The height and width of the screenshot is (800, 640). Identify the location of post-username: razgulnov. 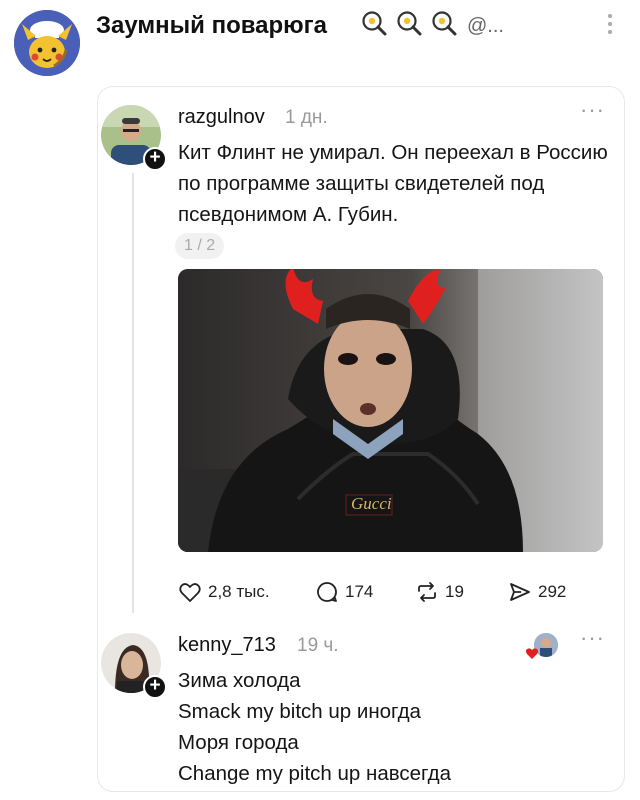
(221, 117).